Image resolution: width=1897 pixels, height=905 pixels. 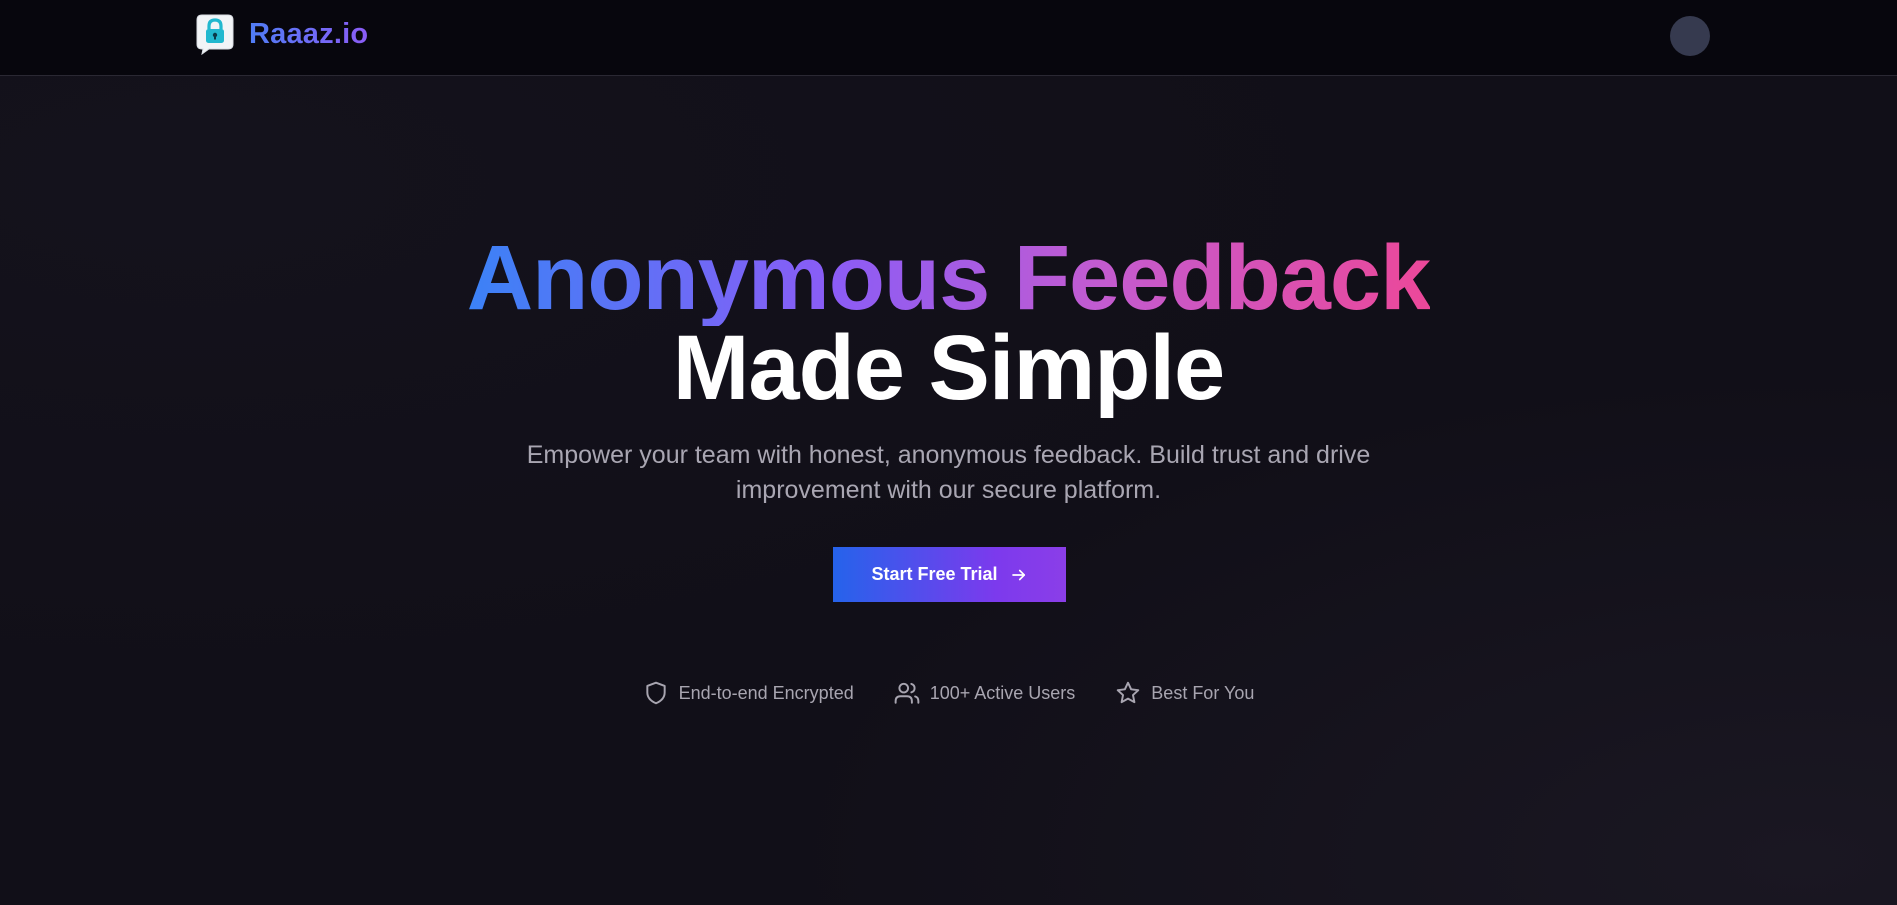 I want to click on users-icon, so click(x=907, y=693).